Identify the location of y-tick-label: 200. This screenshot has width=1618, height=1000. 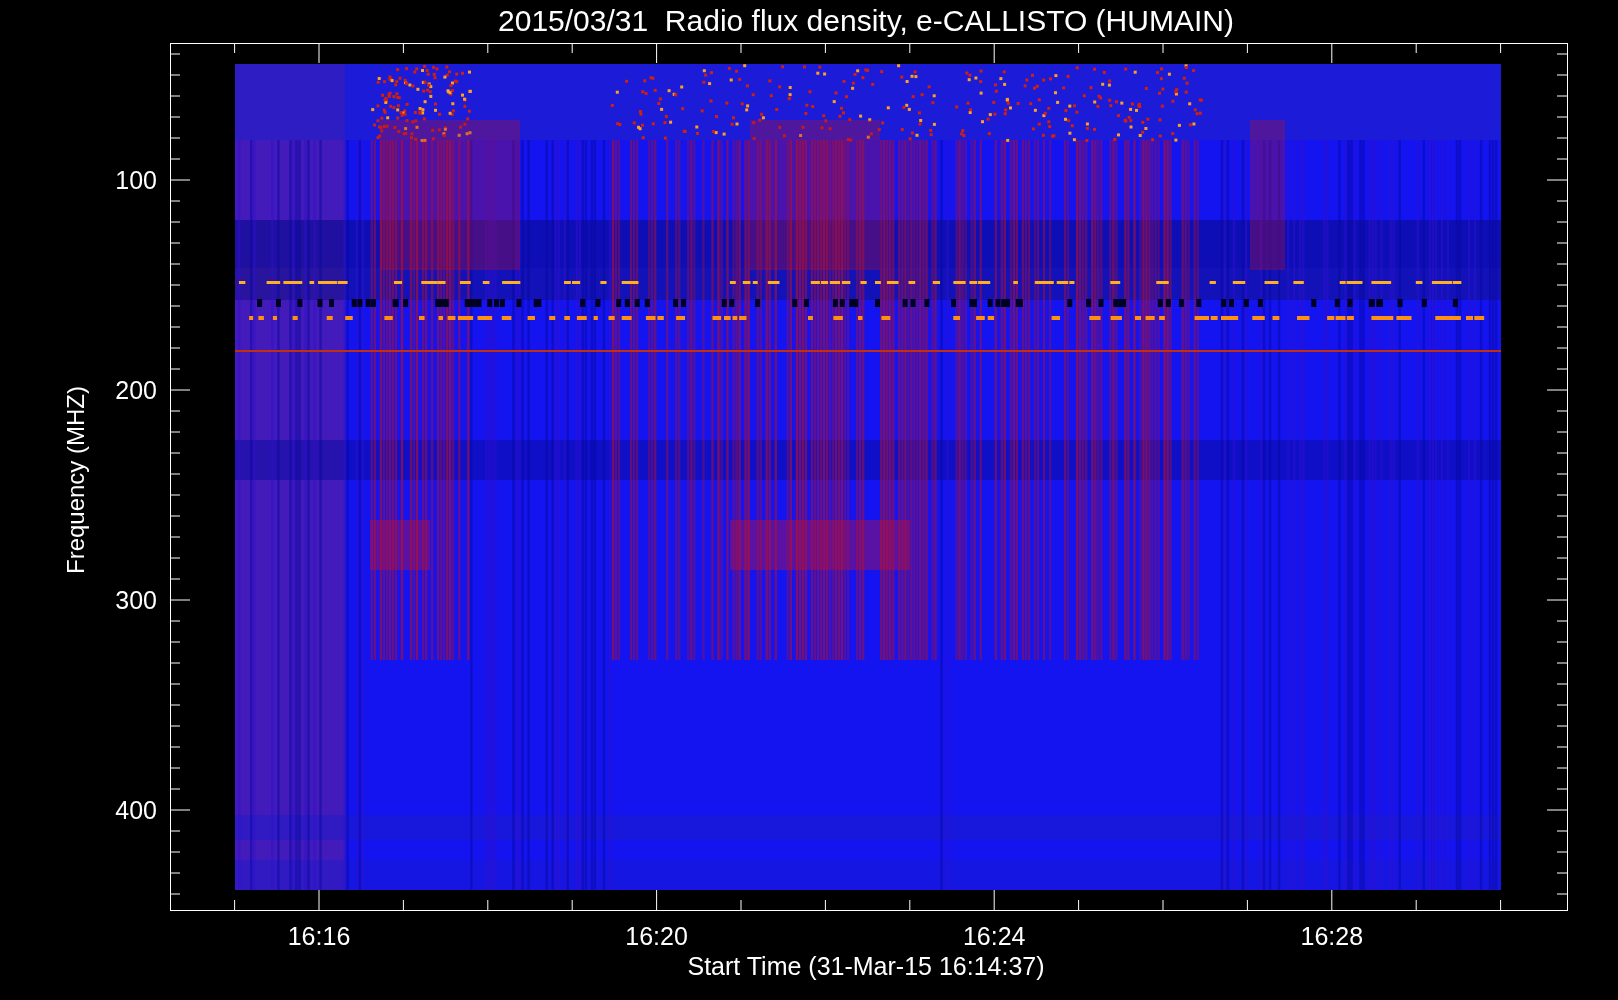
(136, 390).